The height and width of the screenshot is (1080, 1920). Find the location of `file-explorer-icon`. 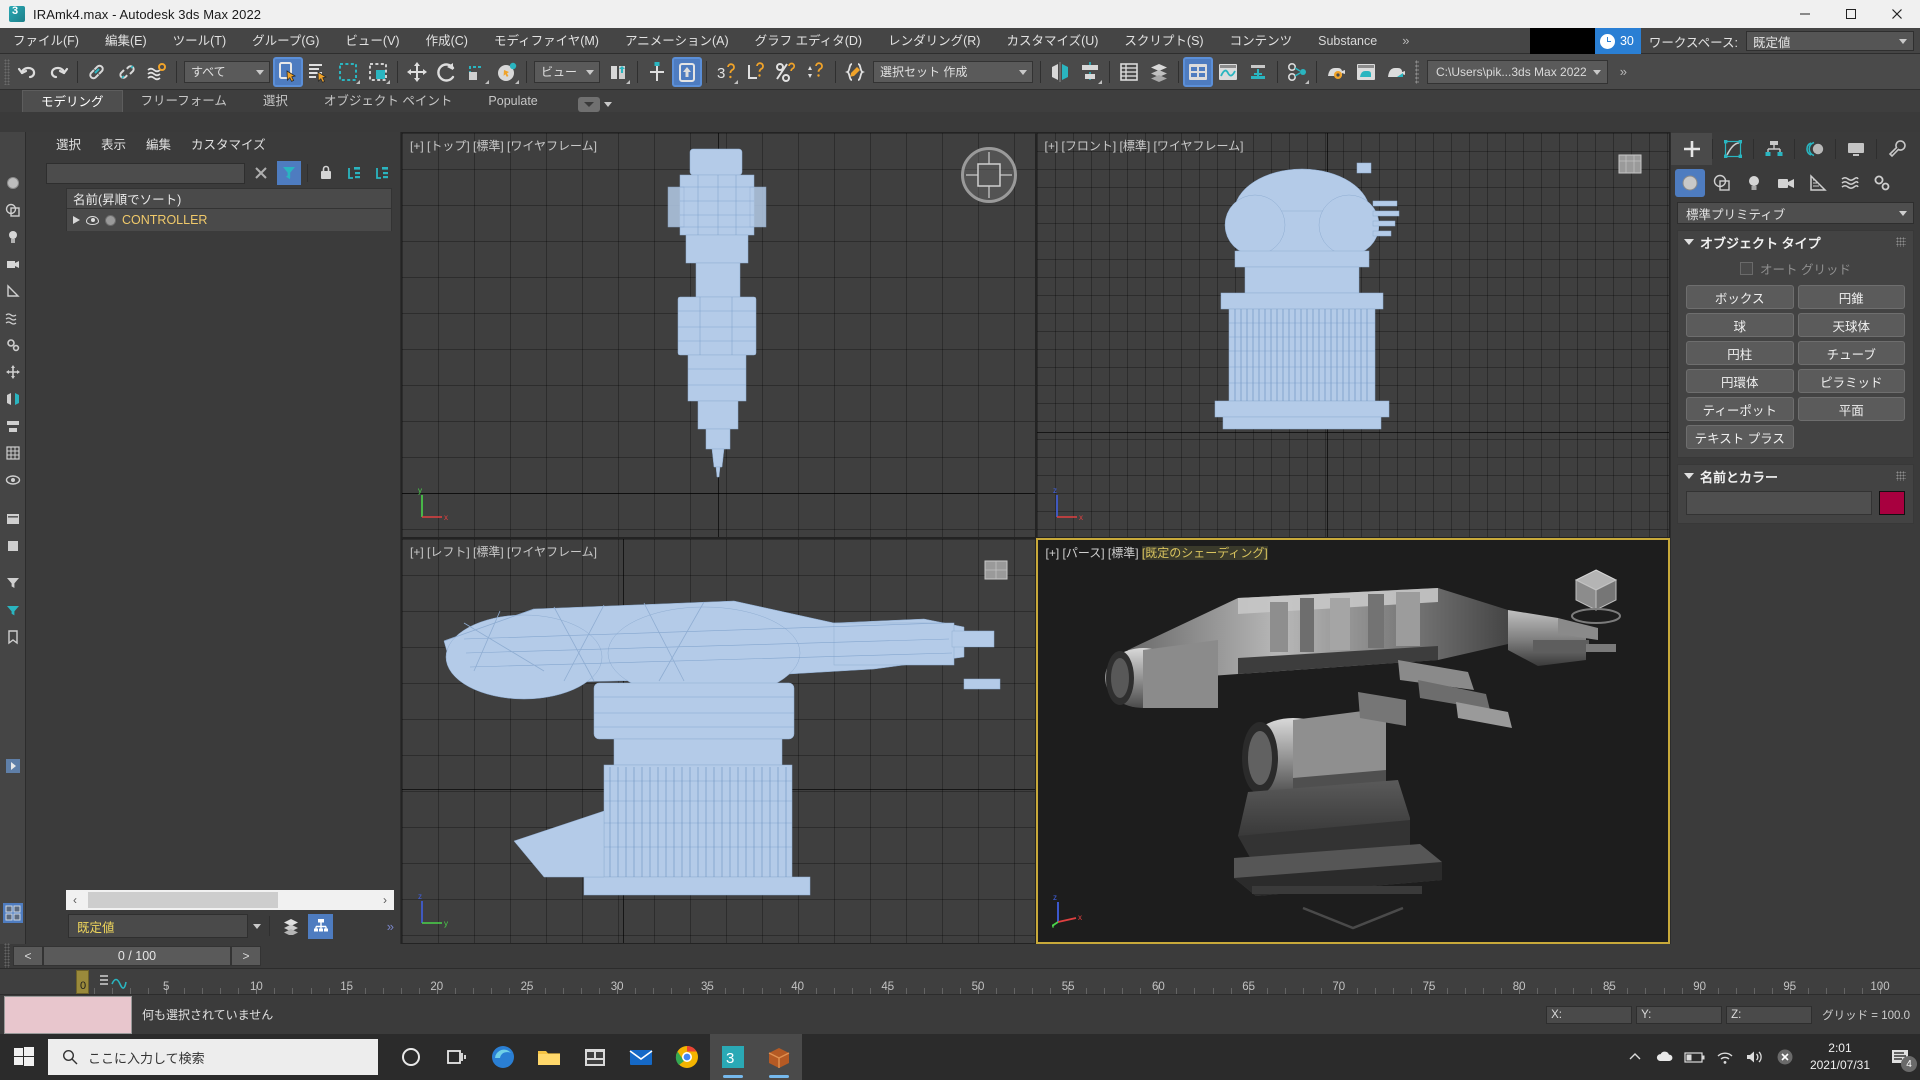

file-explorer-icon is located at coordinates (549, 1057).